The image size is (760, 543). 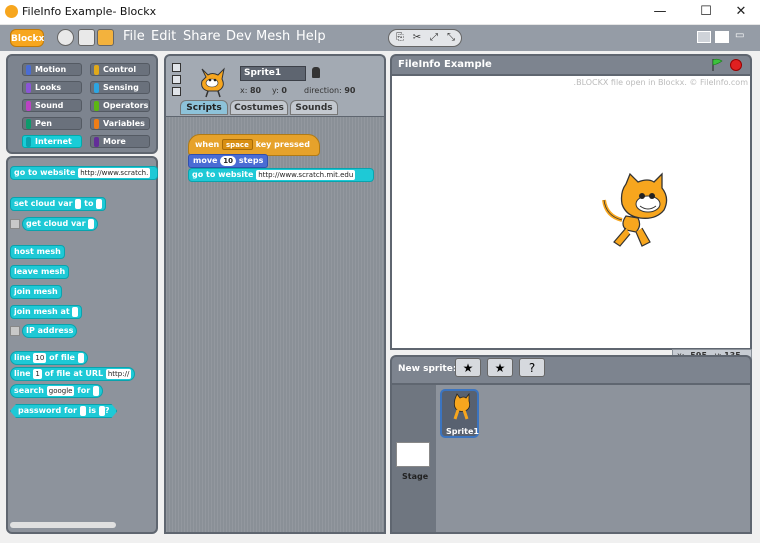 I want to click on title-bar: FileInfo Example- Blockx — ☐ ✕, so click(x=380, y=12).